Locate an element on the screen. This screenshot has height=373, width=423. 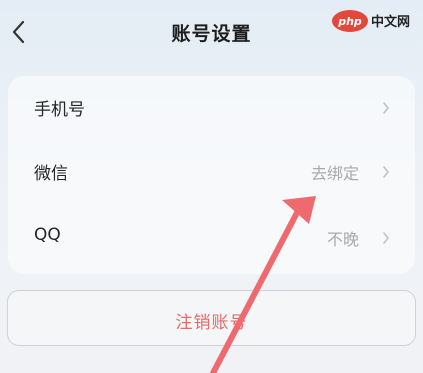
row-label: 手机号 is located at coordinates (59, 110).